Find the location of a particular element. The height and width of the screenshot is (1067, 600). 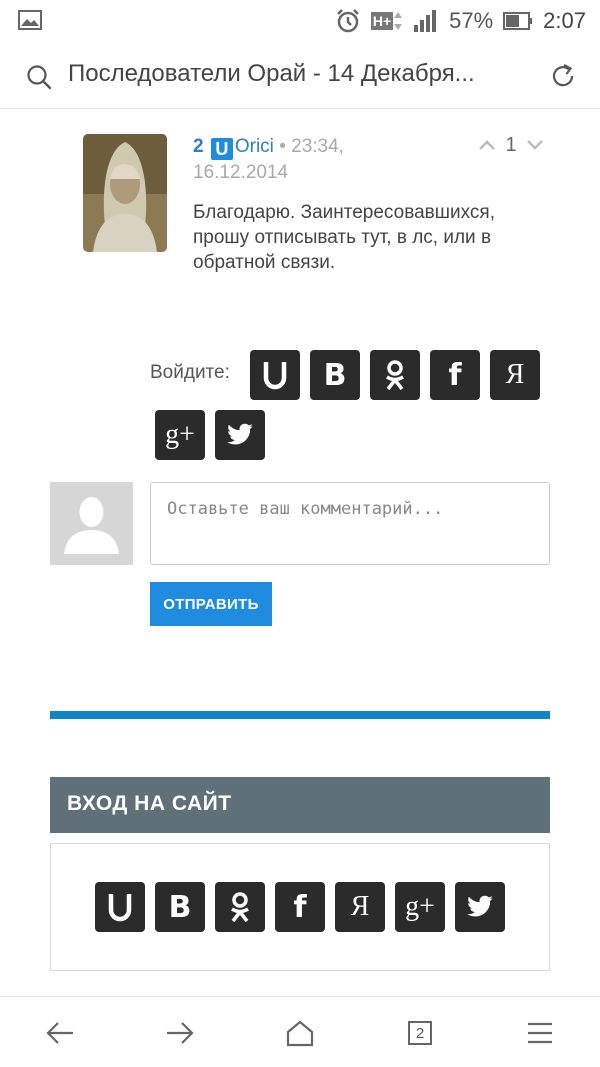

menu-button is located at coordinates (540, 1033).